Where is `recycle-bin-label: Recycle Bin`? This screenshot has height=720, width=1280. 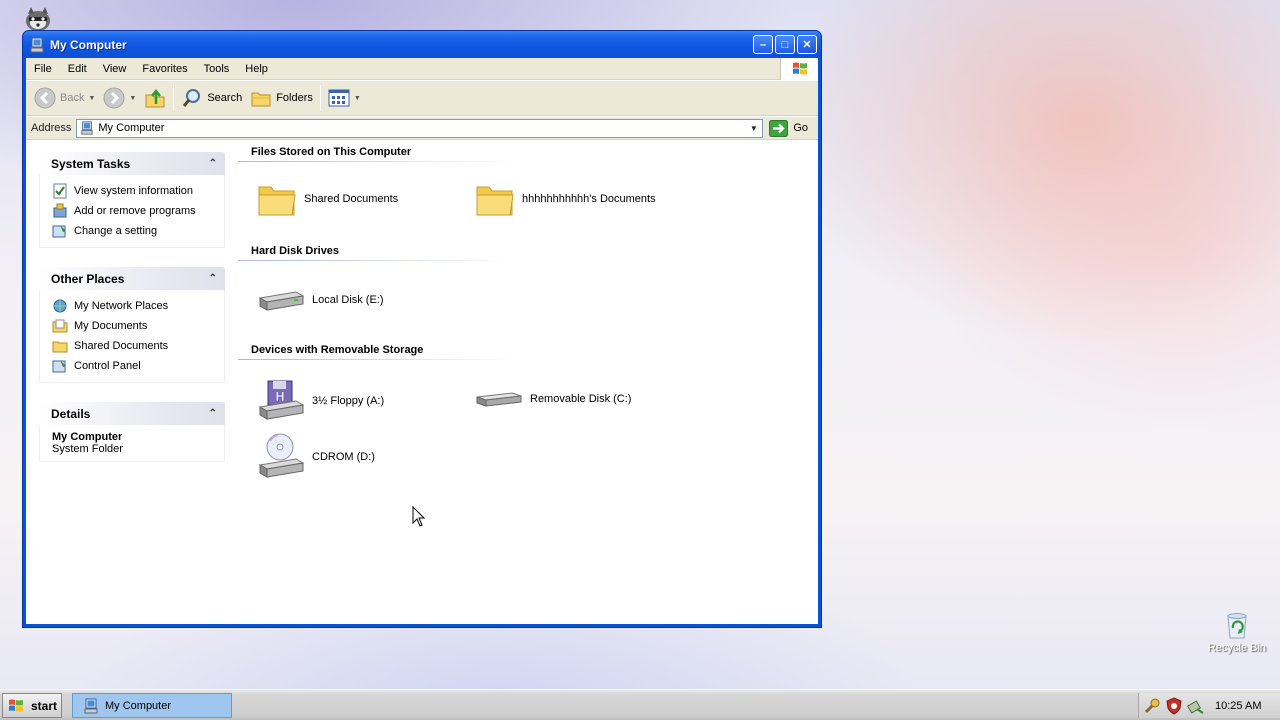 recycle-bin-label: Recycle Bin is located at coordinates (1237, 648).